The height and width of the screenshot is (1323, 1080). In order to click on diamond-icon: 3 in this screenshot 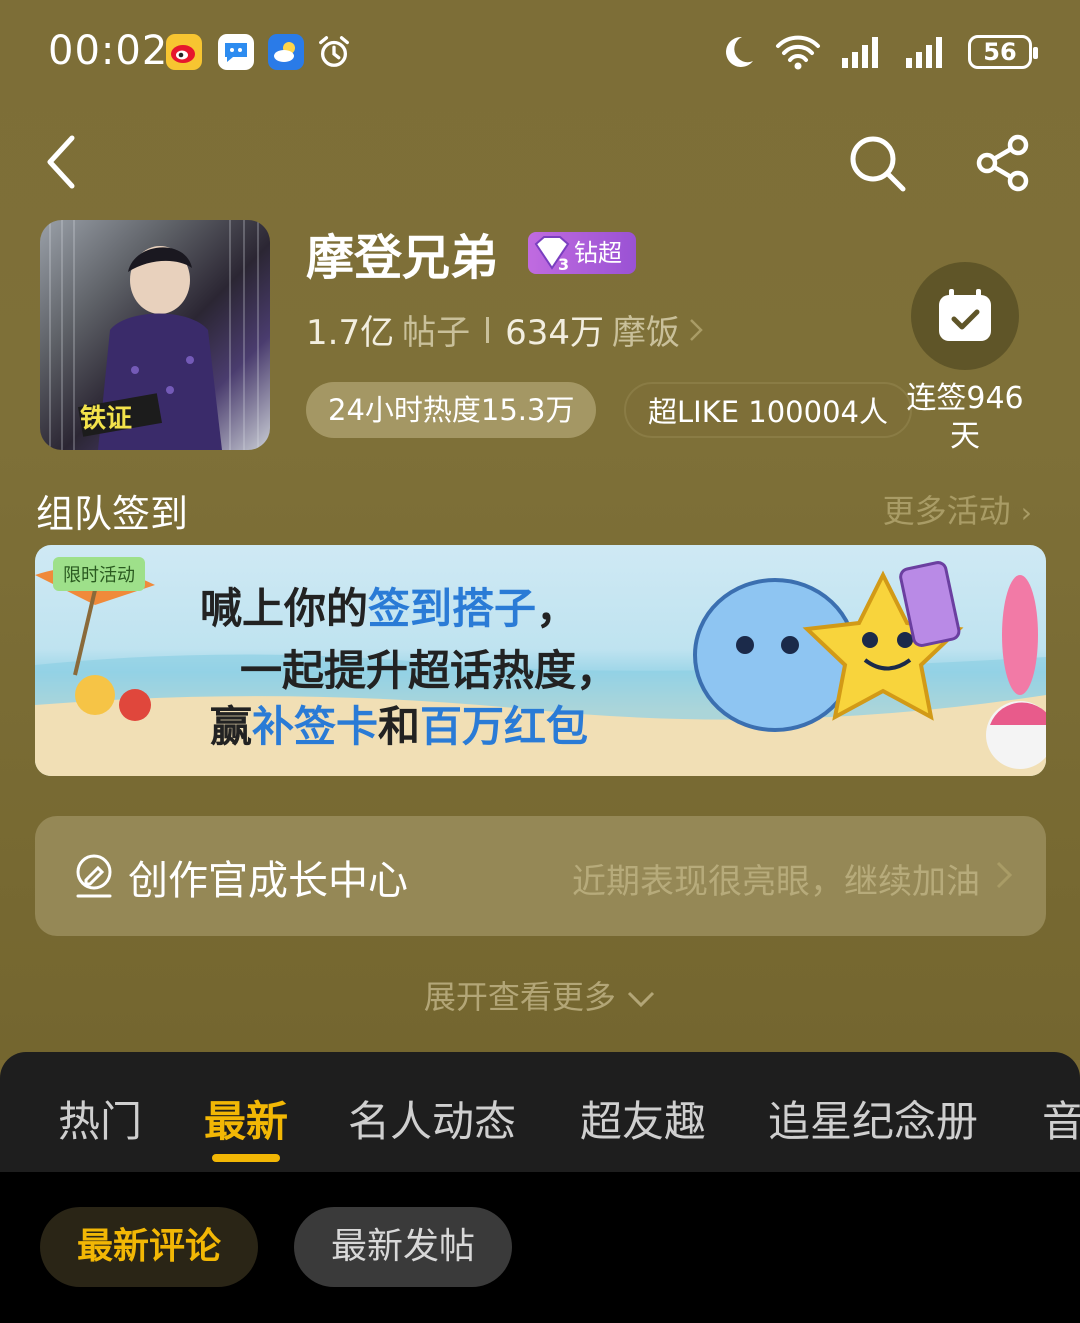, I will do `click(552, 254)`.